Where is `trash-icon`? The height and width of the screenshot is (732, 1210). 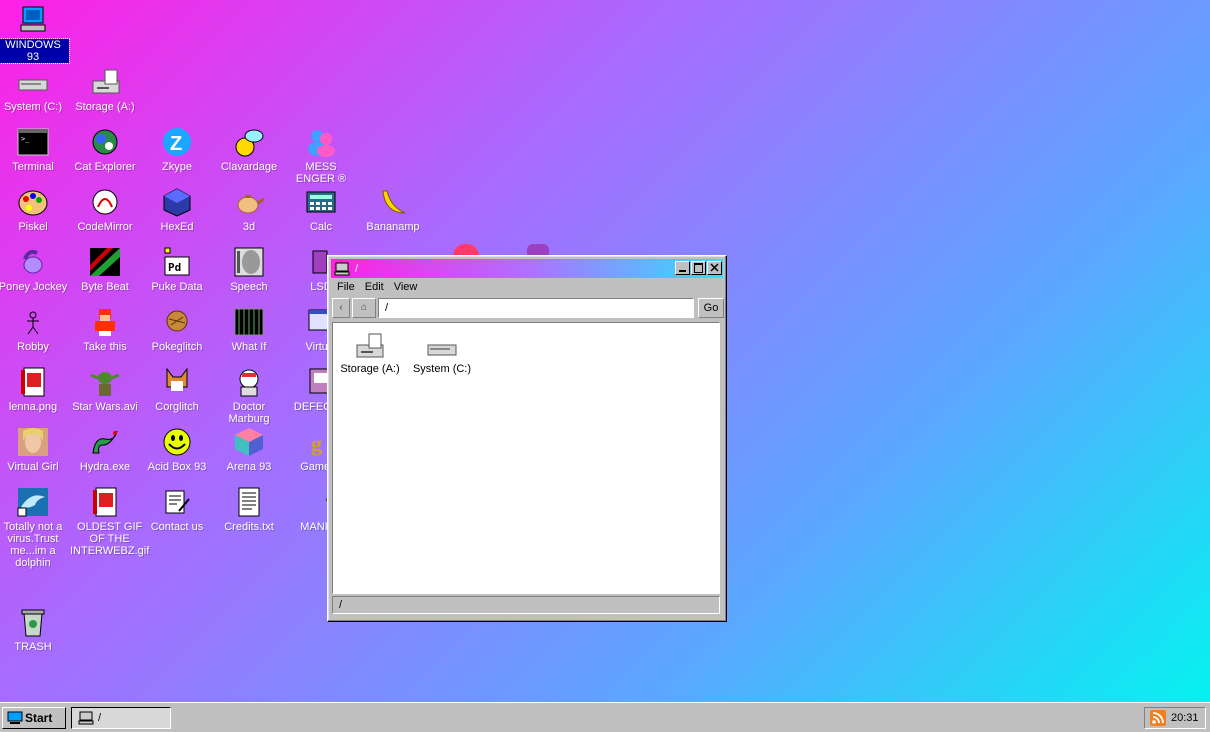 trash-icon is located at coordinates (33, 622).